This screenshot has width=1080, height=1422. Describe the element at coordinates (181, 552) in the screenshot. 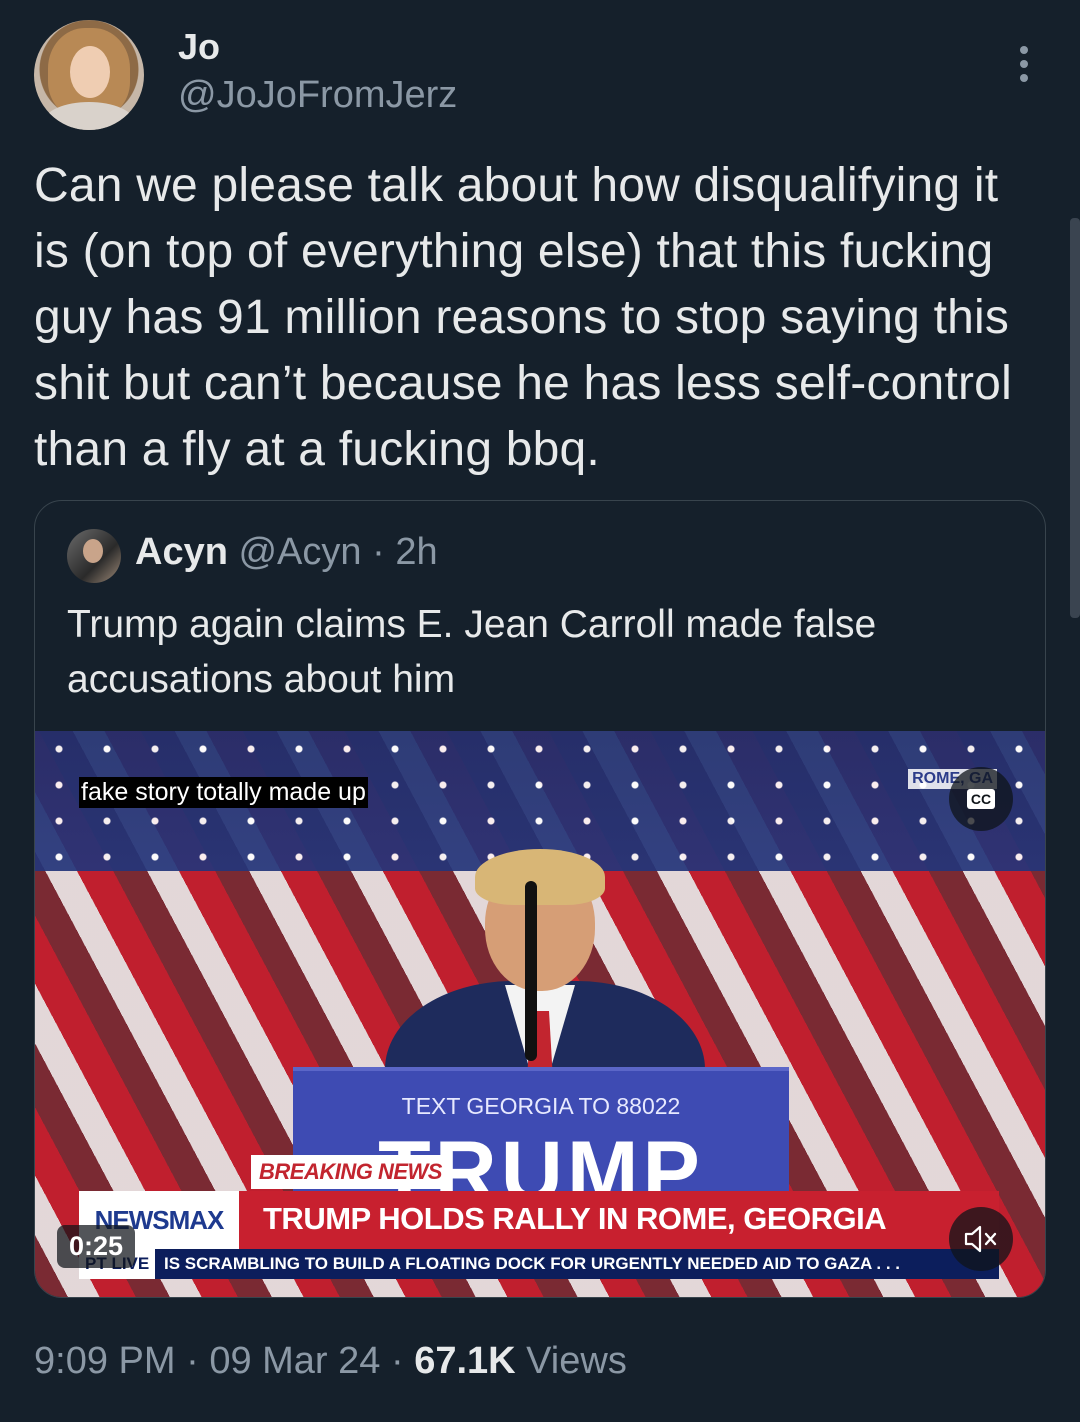

I see `quoted-author-name: Acyn` at that location.